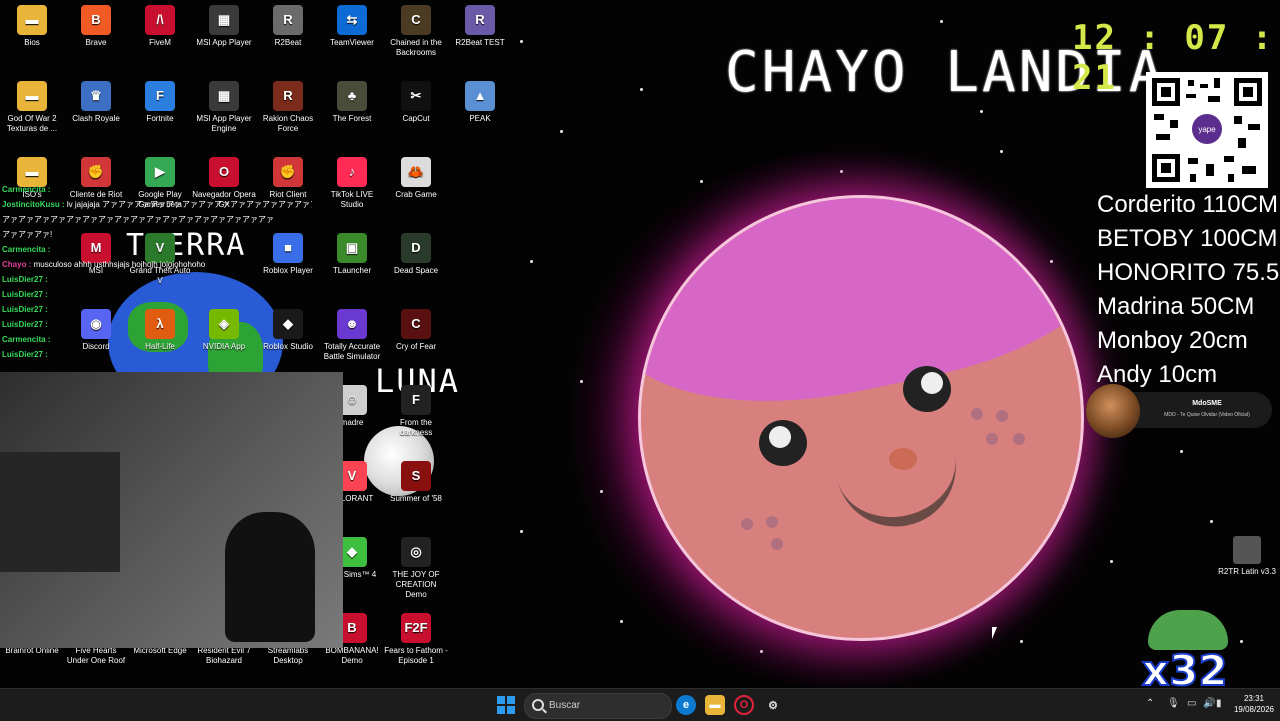  Describe the element at coordinates (480, 102) in the screenshot. I see `desktop-shortcut: ▲ PEAK` at that location.